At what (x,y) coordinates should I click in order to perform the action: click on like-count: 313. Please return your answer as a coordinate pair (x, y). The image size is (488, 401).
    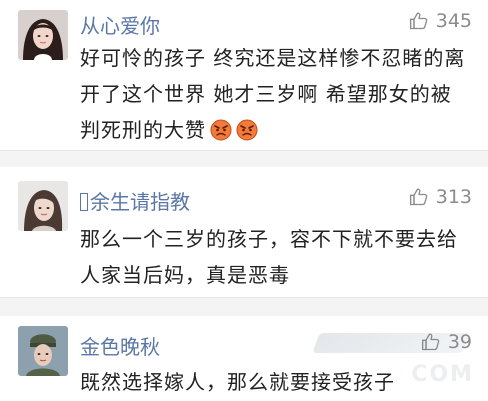
    Looking at the image, I should click on (453, 197).